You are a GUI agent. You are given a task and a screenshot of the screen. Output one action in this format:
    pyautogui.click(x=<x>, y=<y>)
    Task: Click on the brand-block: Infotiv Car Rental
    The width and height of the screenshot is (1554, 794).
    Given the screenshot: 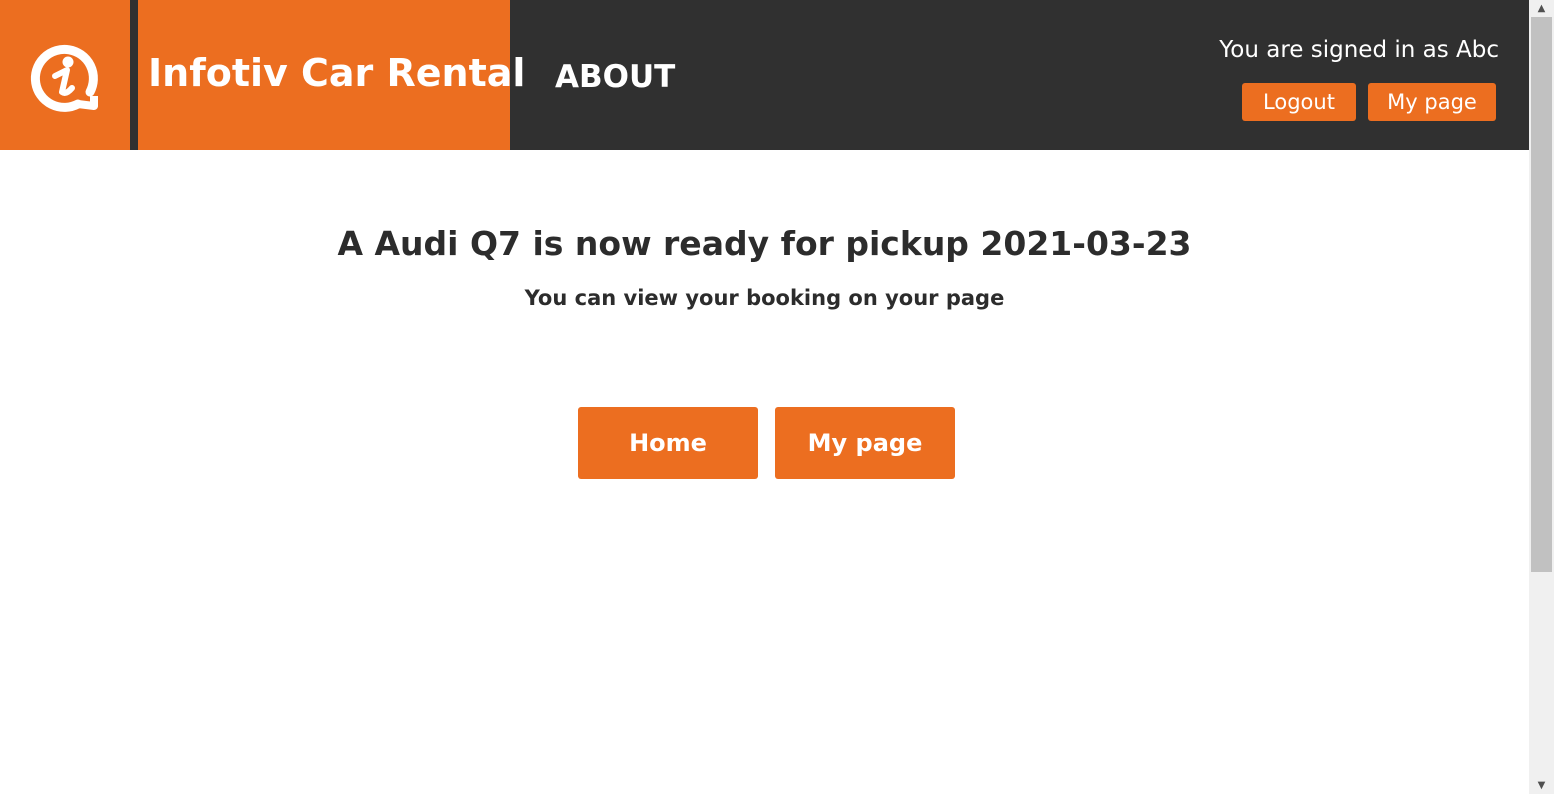 What is the action you would take?
    pyautogui.click(x=262, y=75)
    